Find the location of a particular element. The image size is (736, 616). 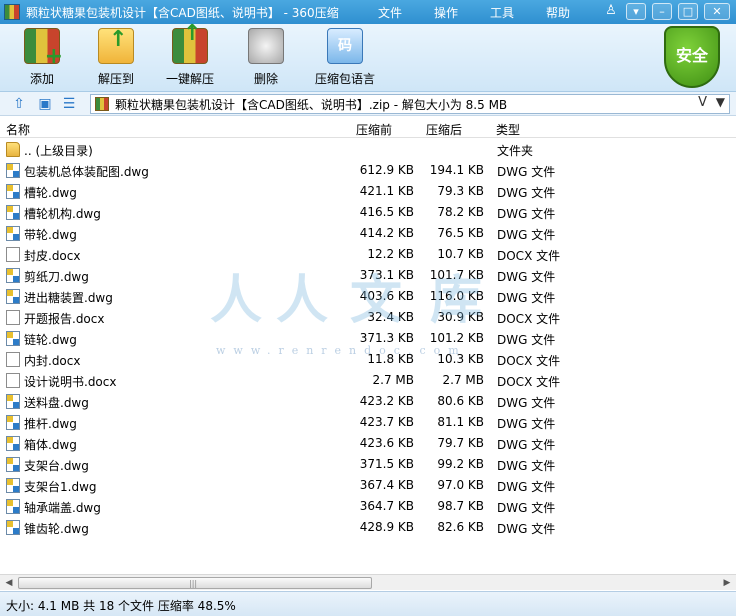

menu-tools: 工具 is located at coordinates (502, 12).